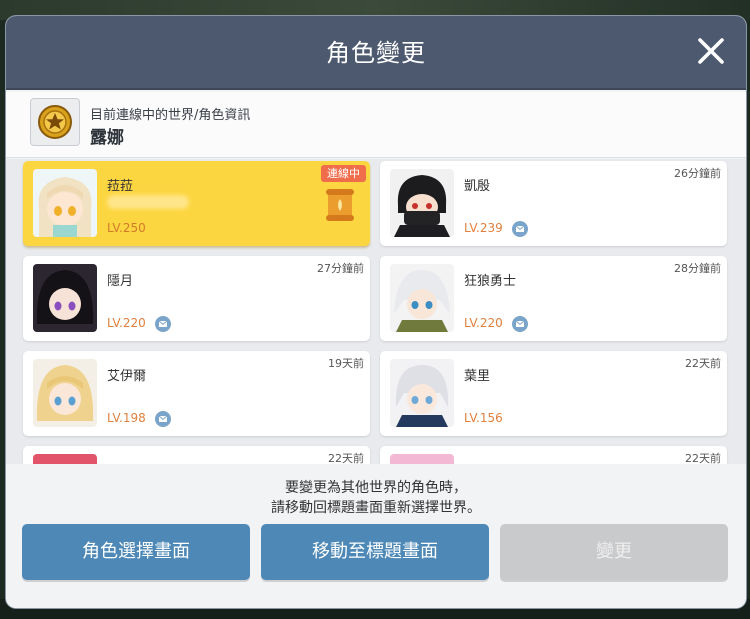 This screenshot has height=619, width=750. What do you see at coordinates (375, 552) in the screenshot?
I see `move-to-title-screen-button: 移動至標題畫面` at bounding box center [375, 552].